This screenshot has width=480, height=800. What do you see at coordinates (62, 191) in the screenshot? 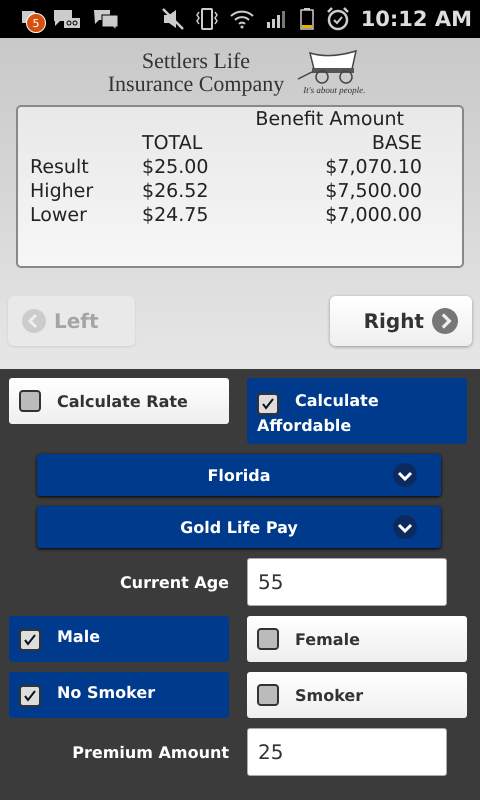
I see `row-label: Higher` at bounding box center [62, 191].